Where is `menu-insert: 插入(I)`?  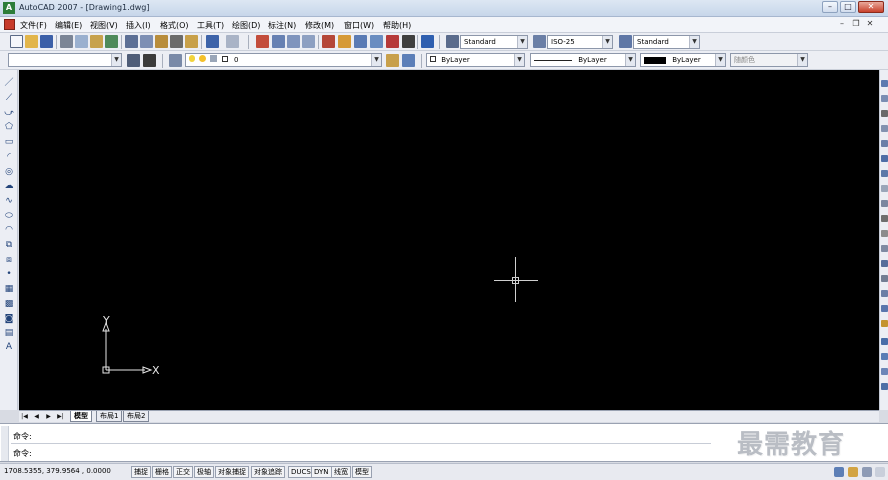 menu-insert: 插入(I) is located at coordinates (138, 25).